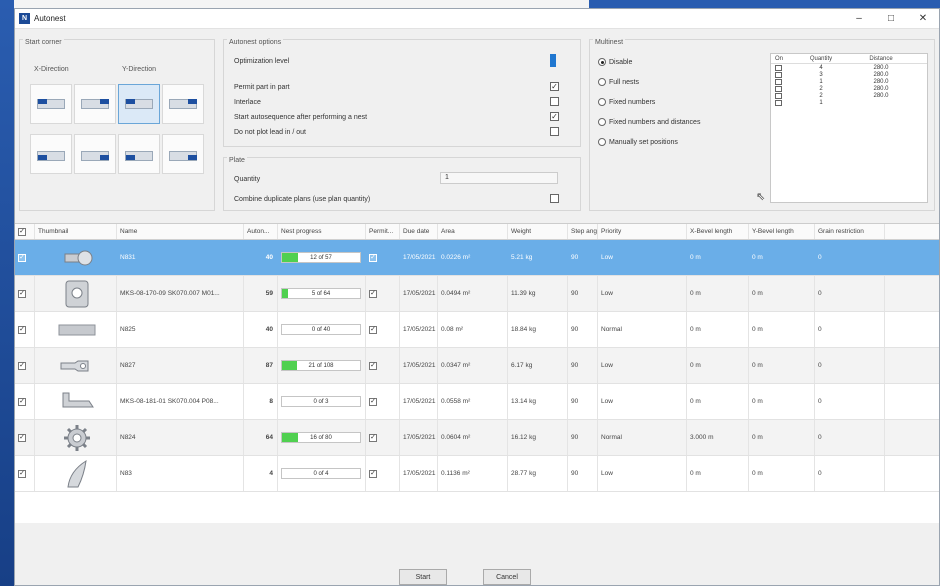  Describe the element at coordinates (321, 365) in the screenshot. I see `nest-progress-bar: 21 of 108` at that location.